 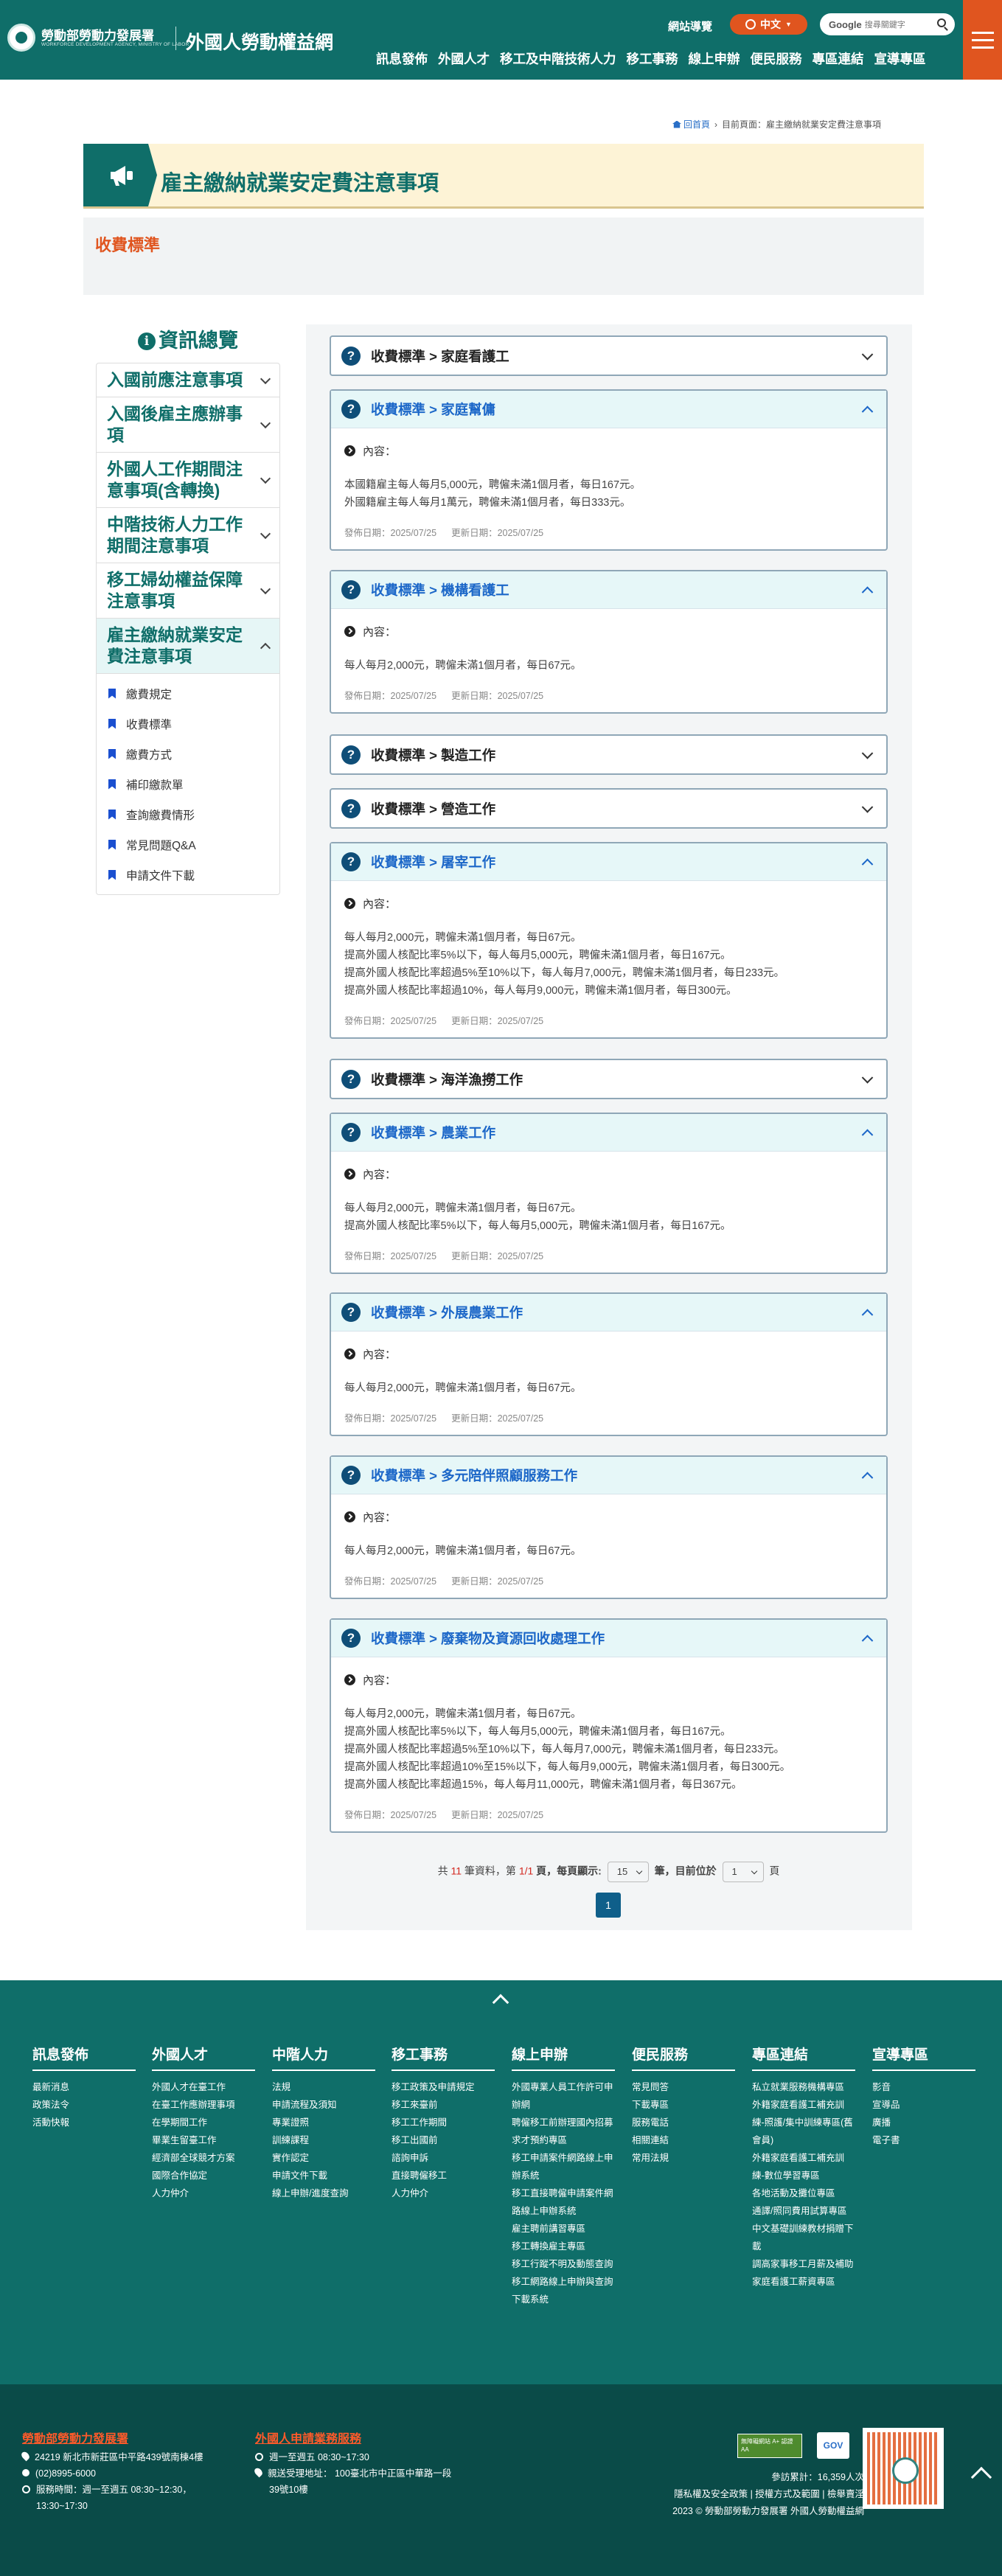 What do you see at coordinates (323, 2087) in the screenshot?
I see `footer-link: 法規` at bounding box center [323, 2087].